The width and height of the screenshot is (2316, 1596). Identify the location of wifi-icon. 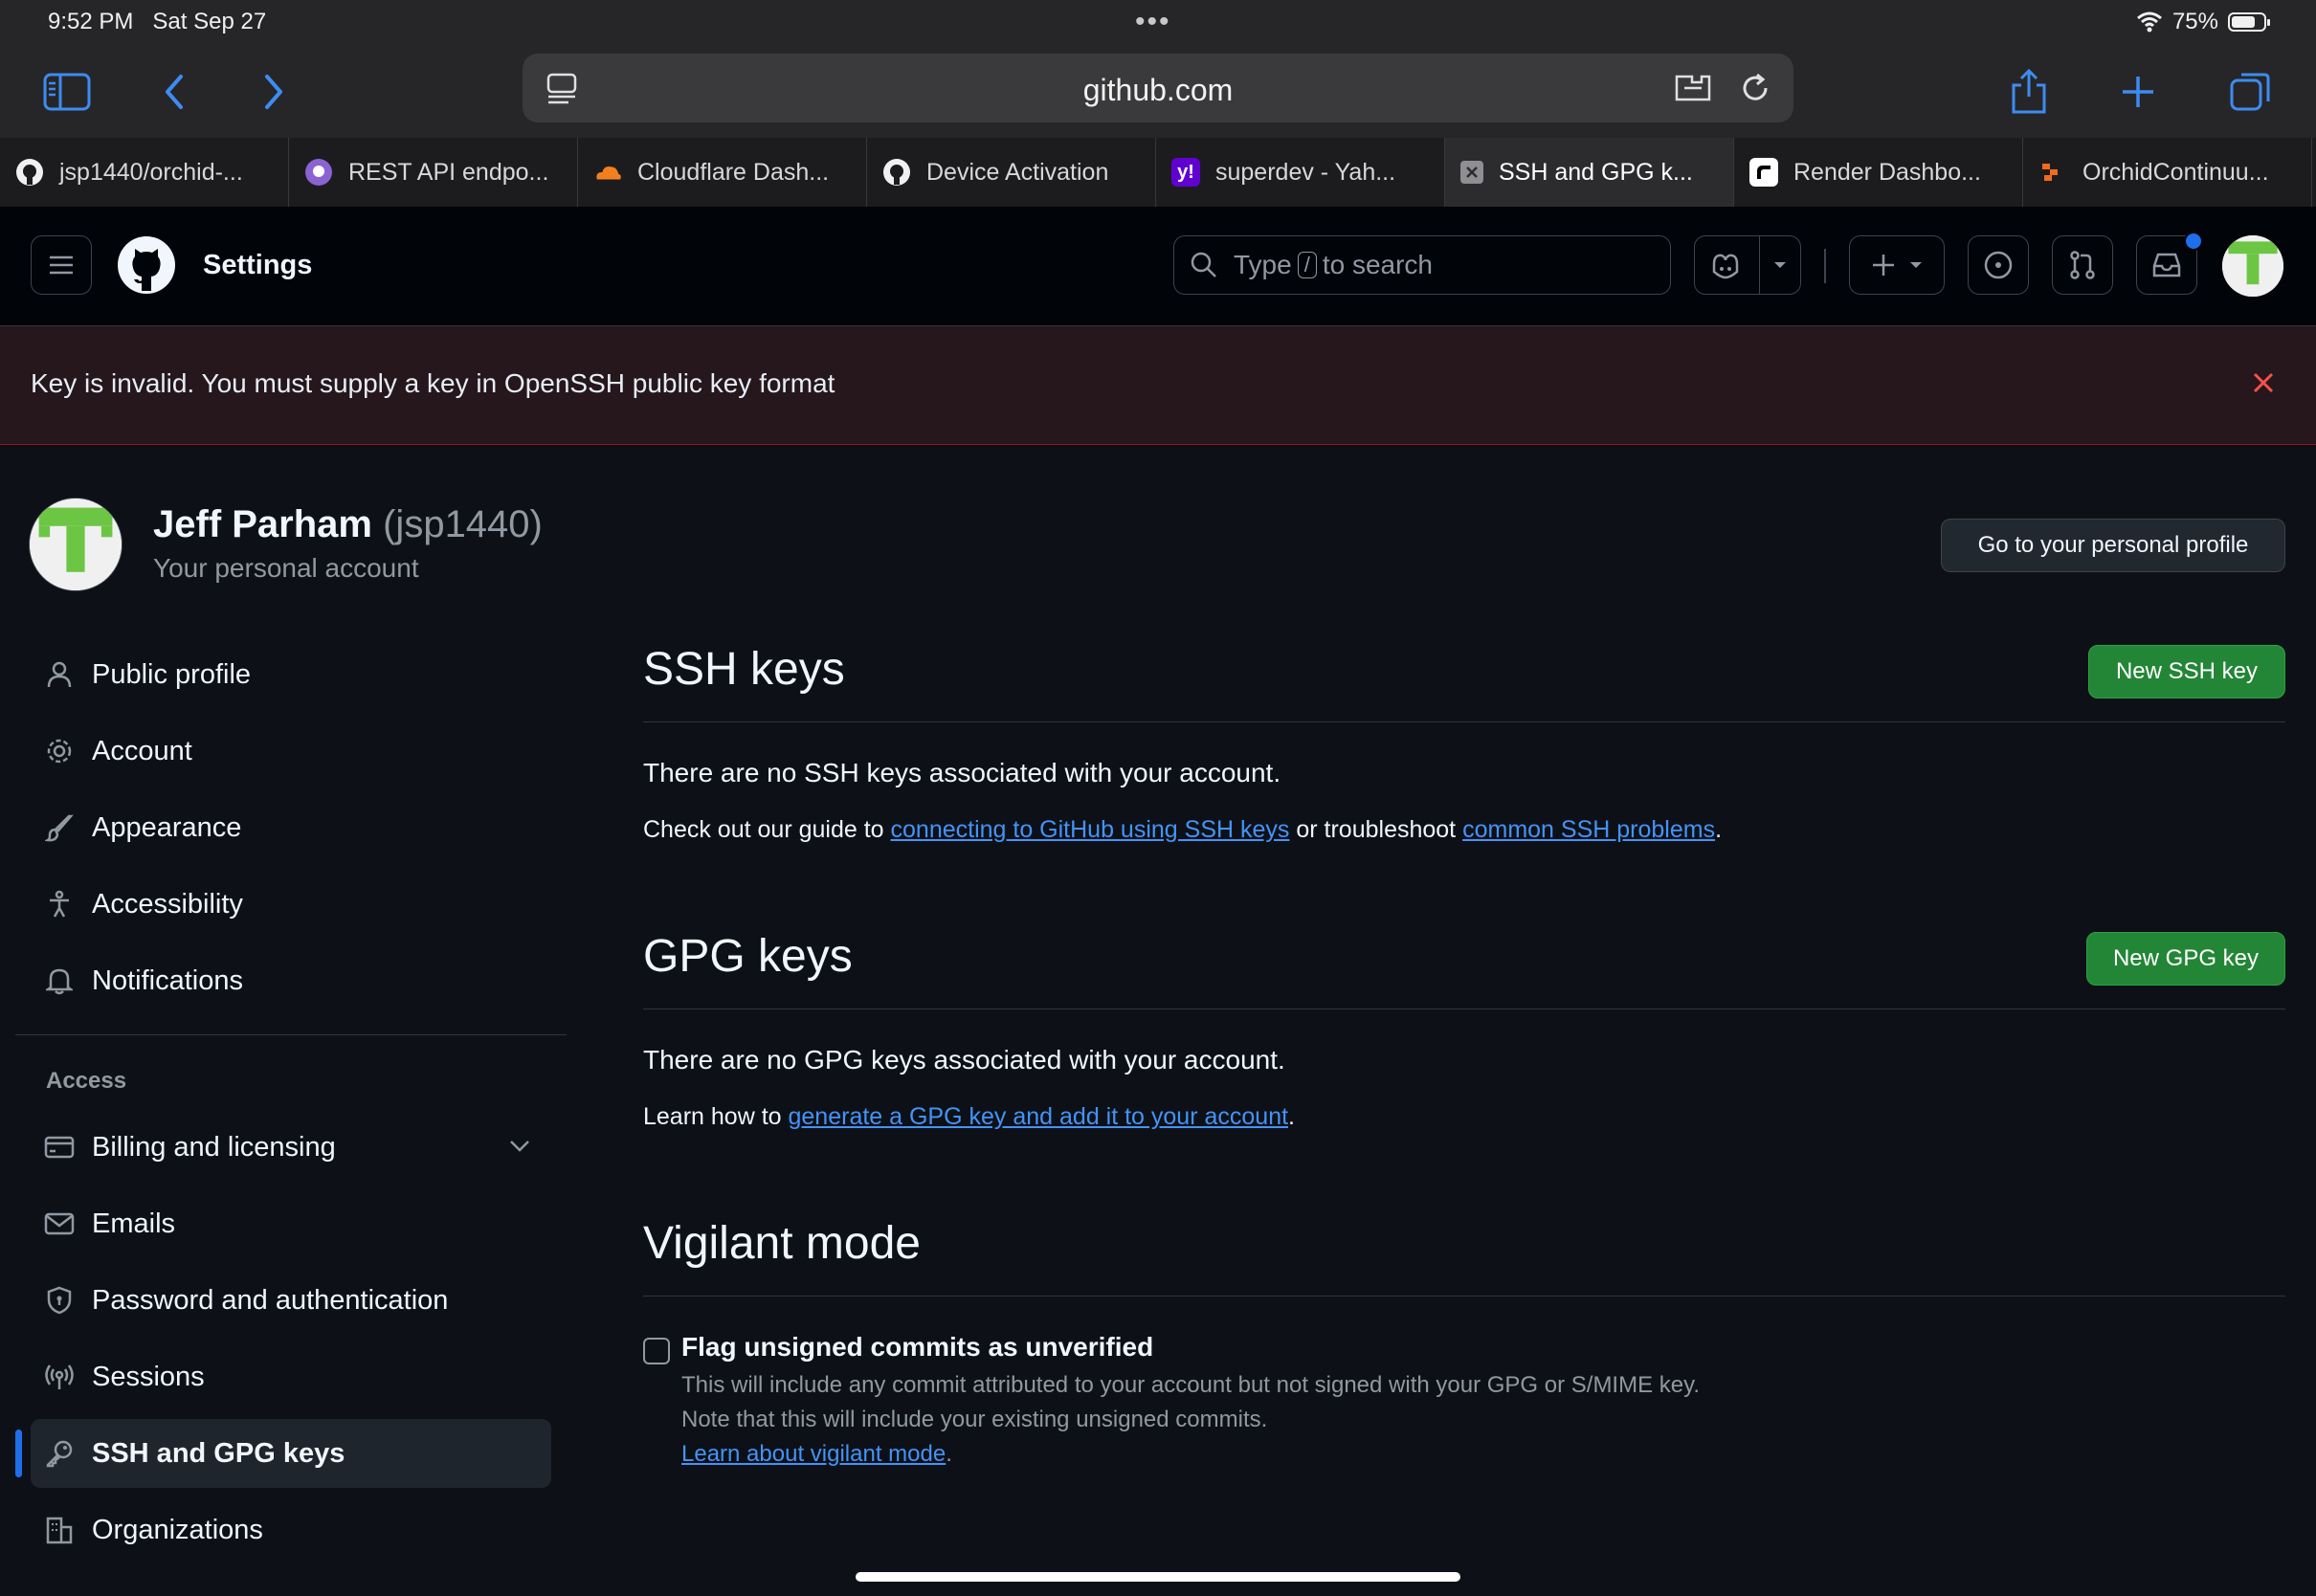
(2149, 22).